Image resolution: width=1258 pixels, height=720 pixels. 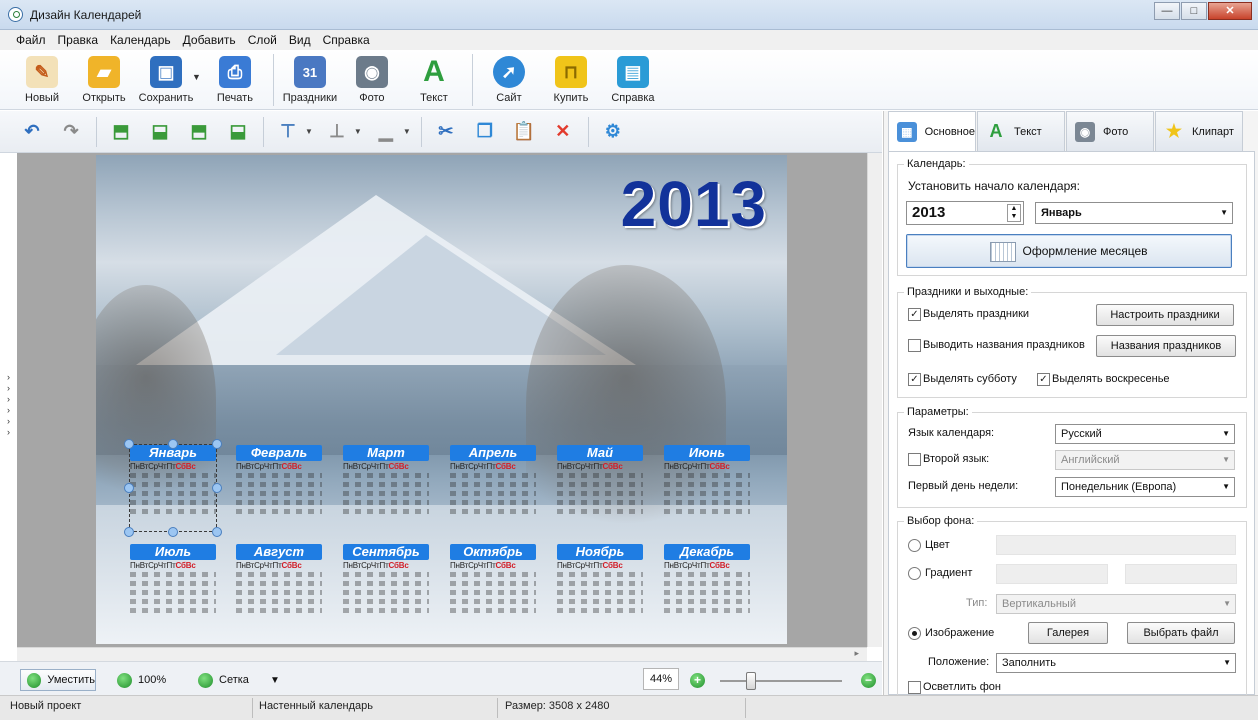 I want to click on open-button: ▰ Открыть, so click(x=104, y=77).